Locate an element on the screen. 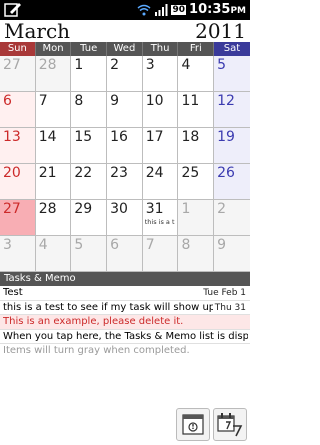  memo-button is located at coordinates (193, 424).